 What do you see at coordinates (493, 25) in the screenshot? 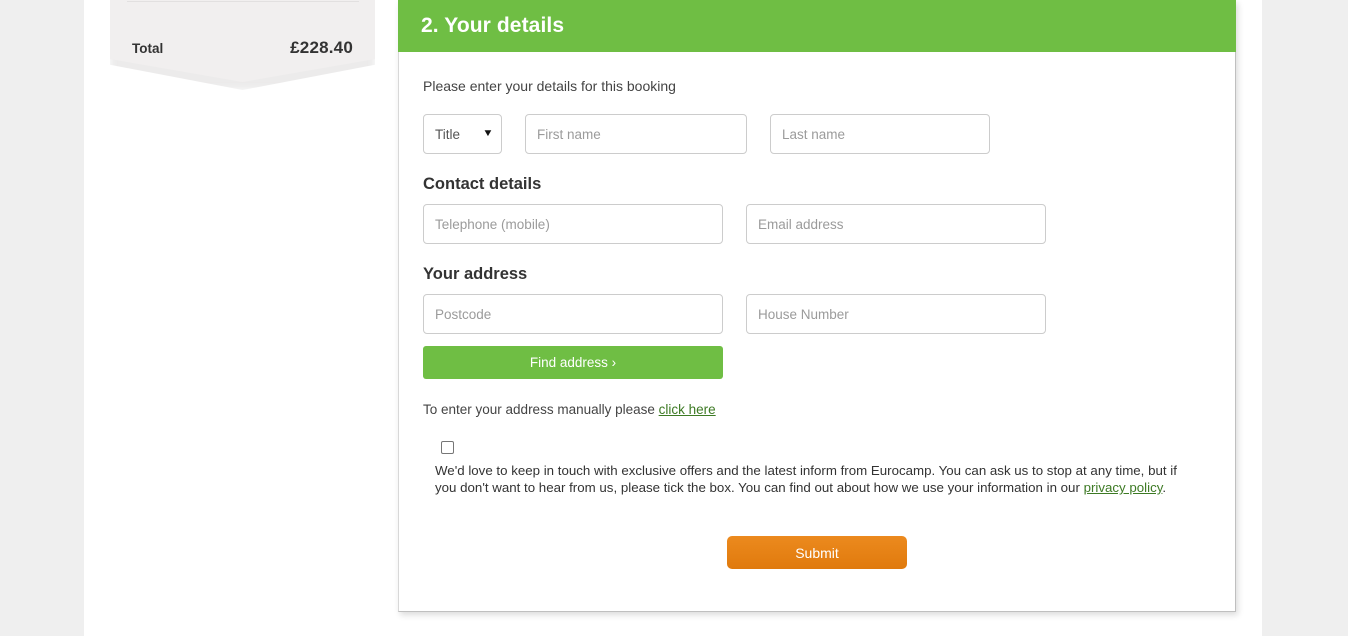
I see `panel-title: 2. Your details` at bounding box center [493, 25].